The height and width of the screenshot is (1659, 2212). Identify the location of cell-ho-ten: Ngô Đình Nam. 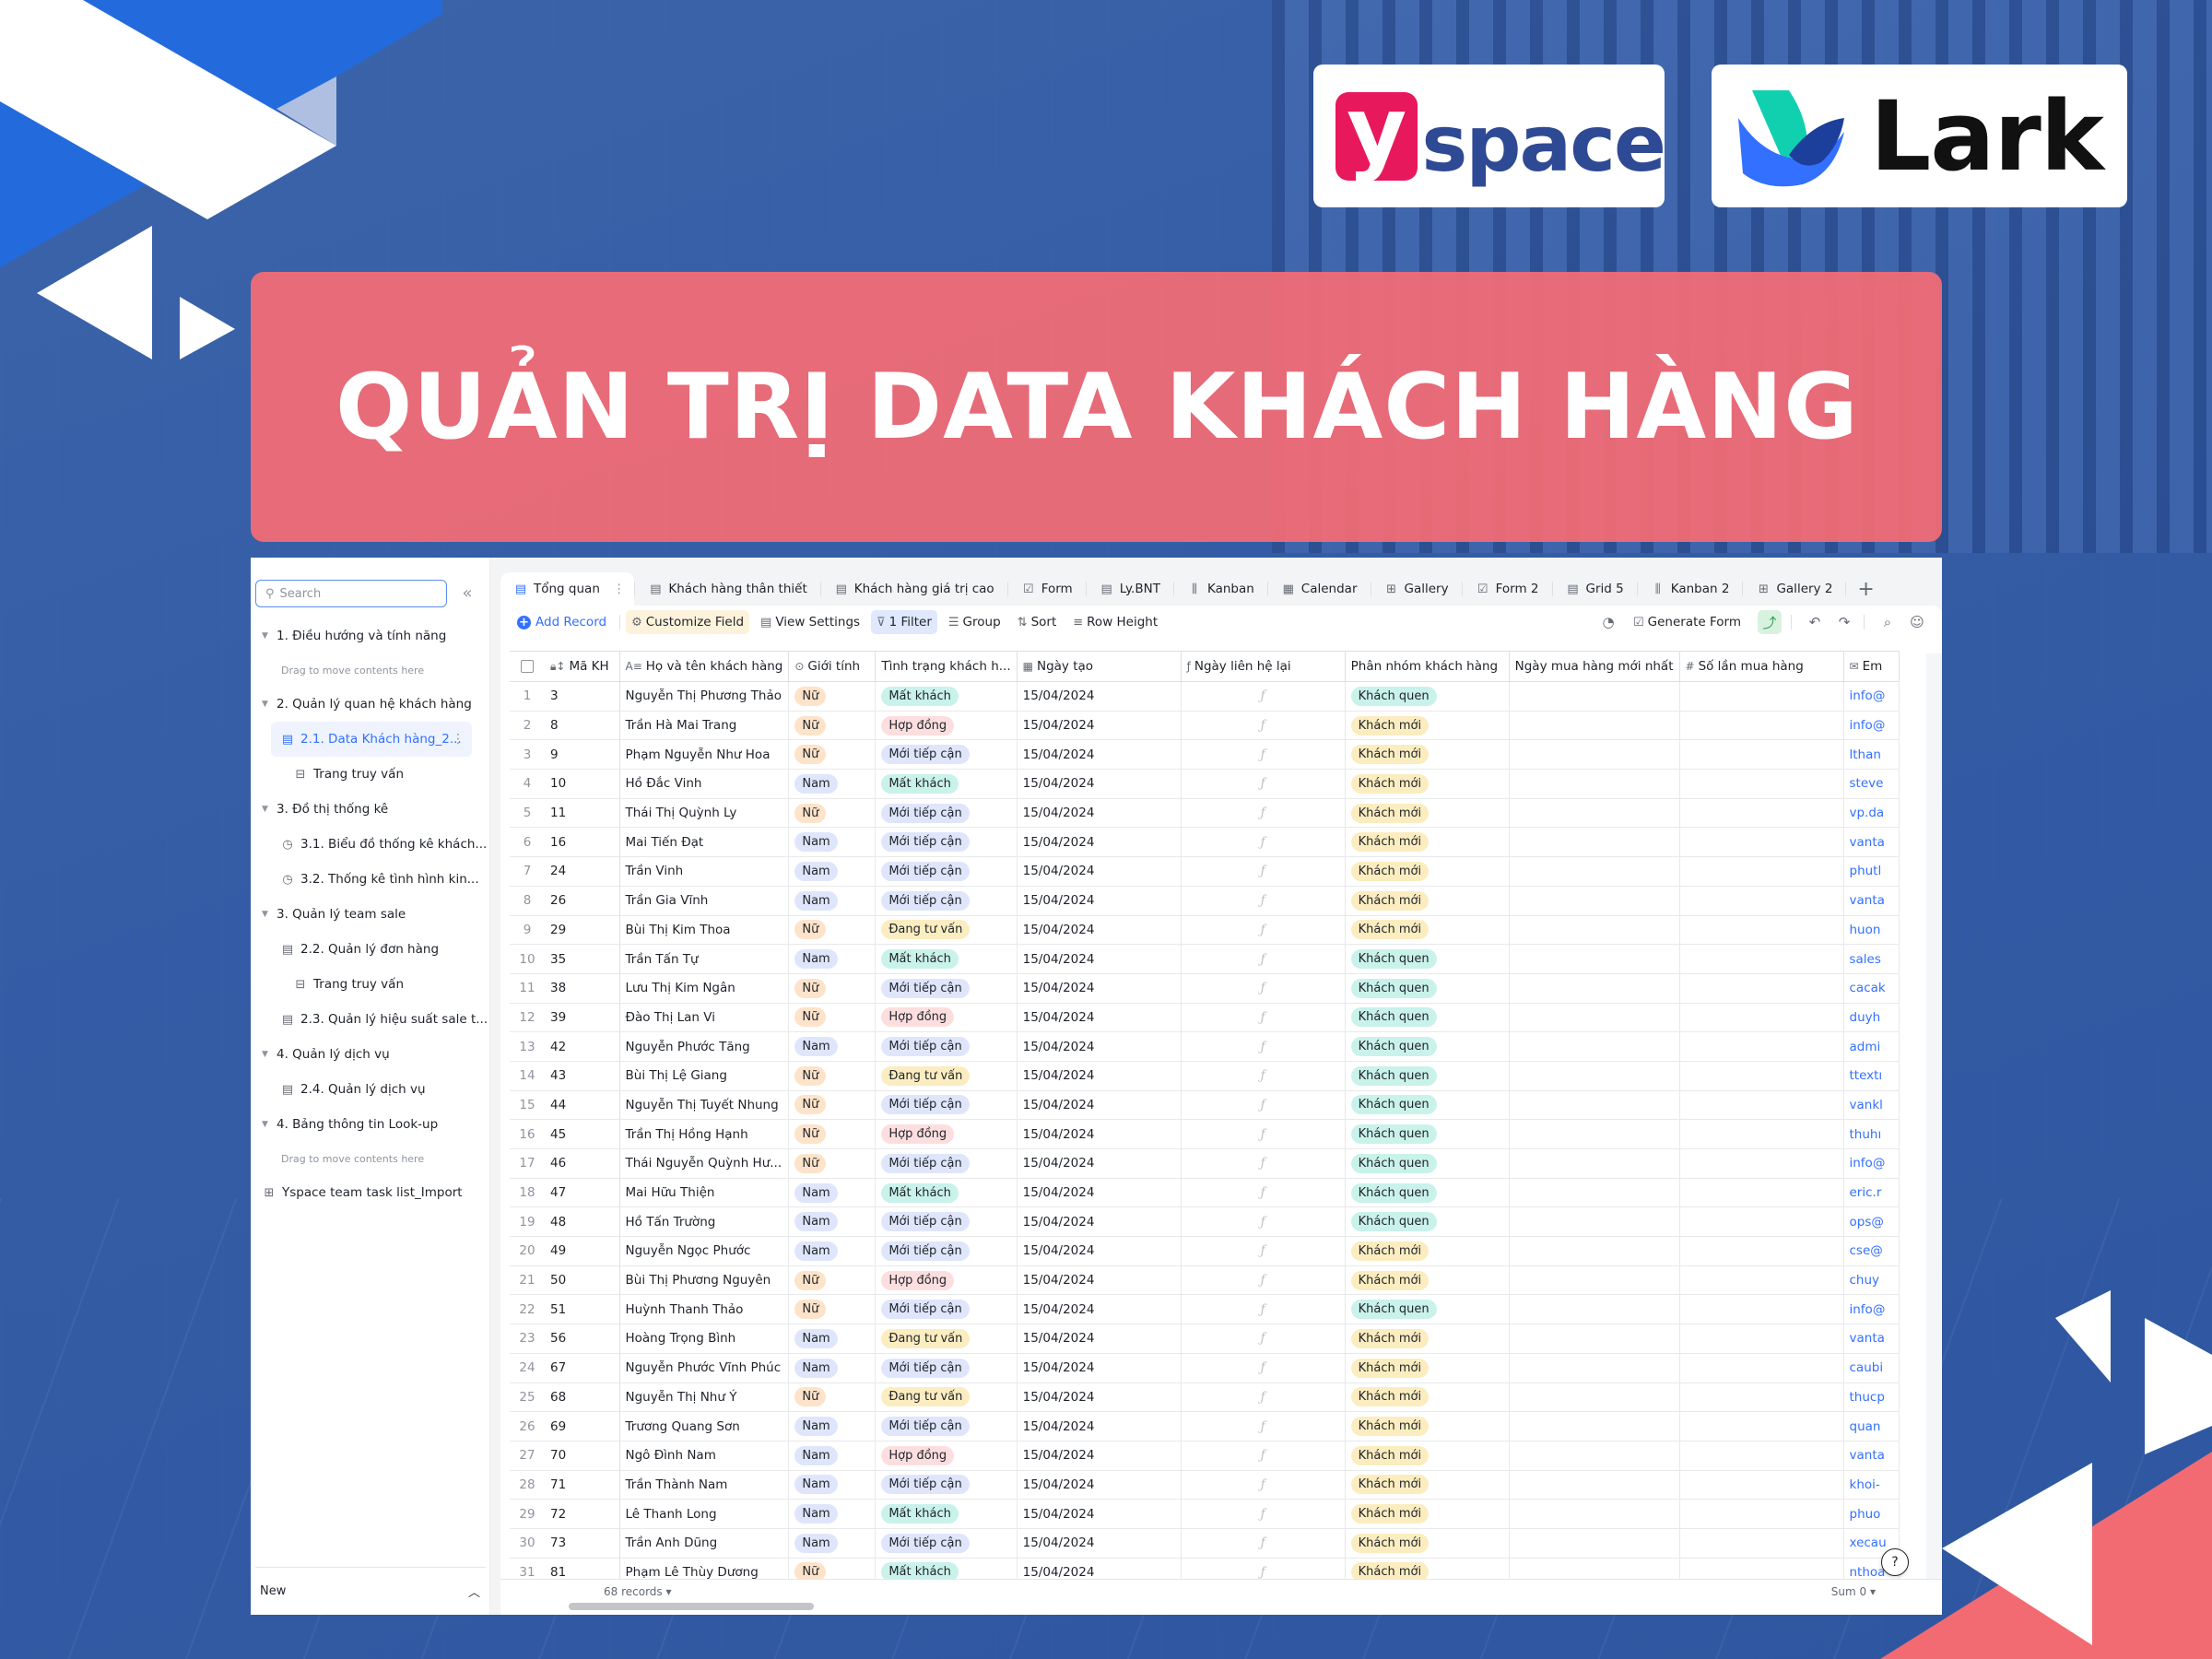
(704, 1456).